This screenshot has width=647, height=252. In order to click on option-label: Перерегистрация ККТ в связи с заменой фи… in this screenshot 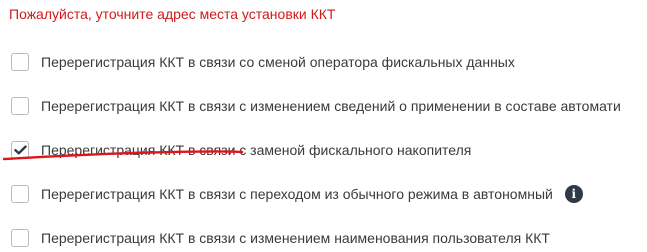, I will do `click(256, 150)`.